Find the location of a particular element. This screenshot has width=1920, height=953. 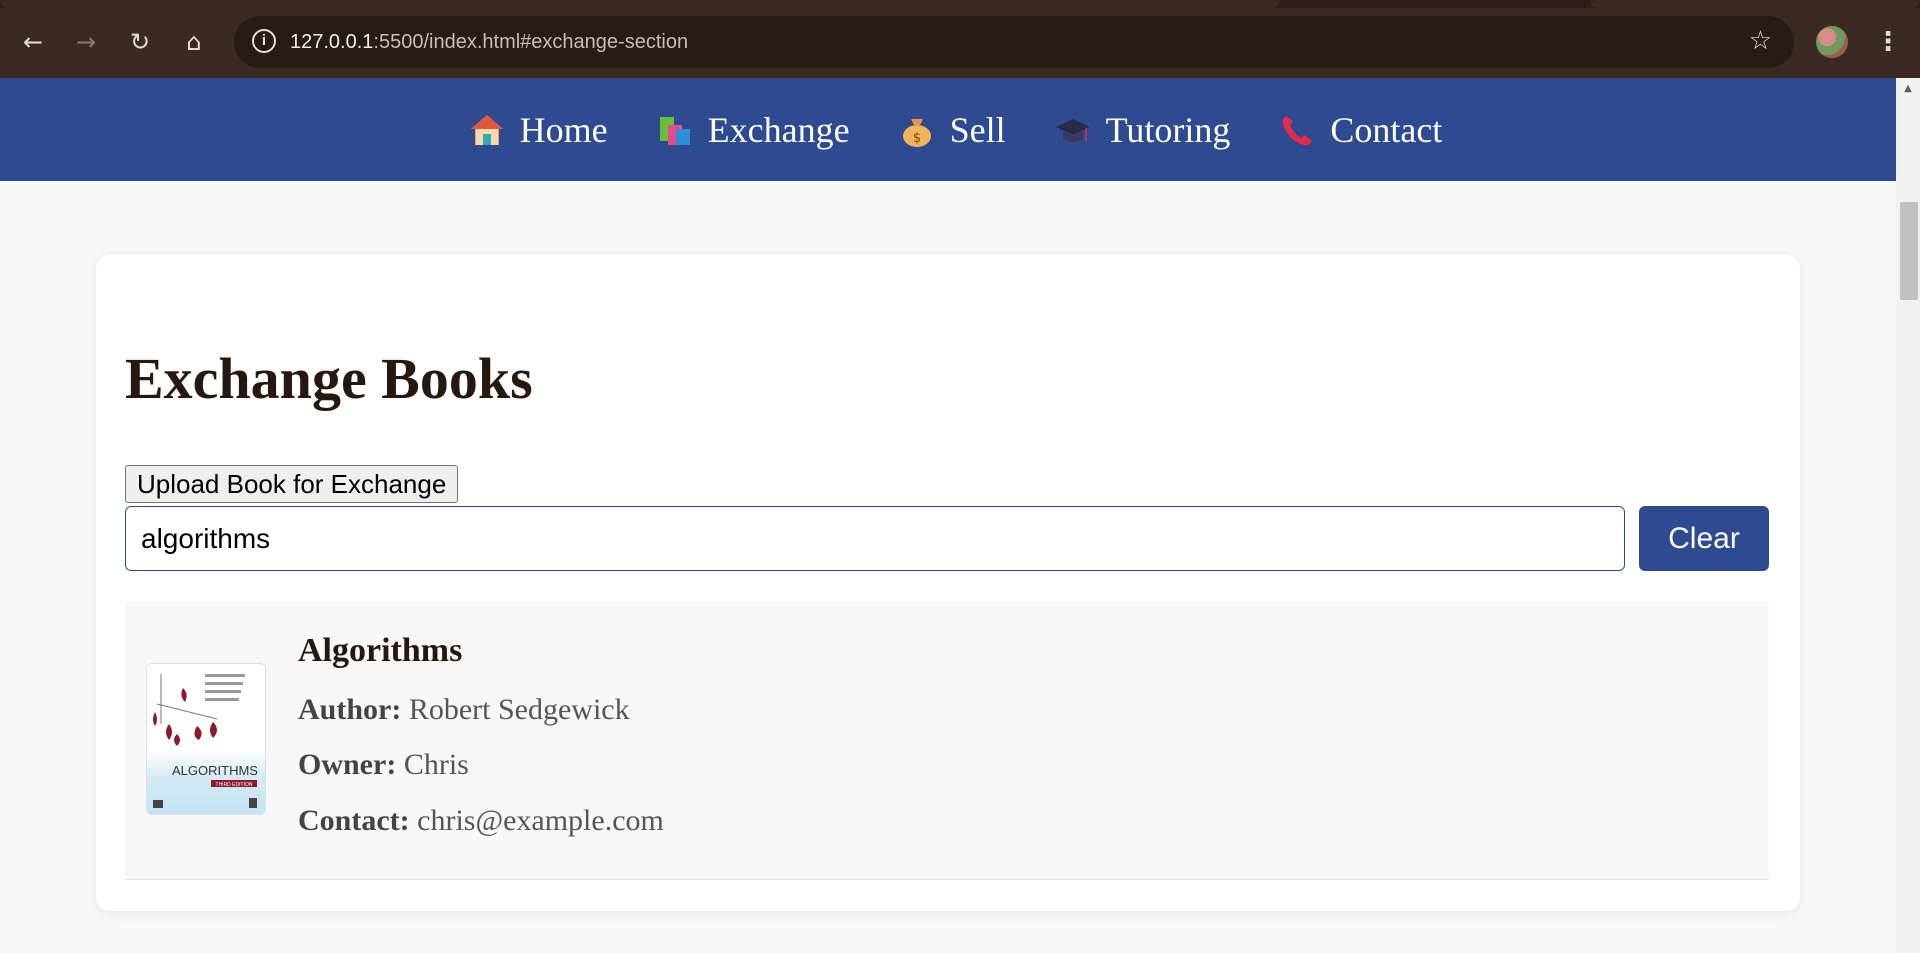

cover-edition: THIRD EDITION is located at coordinates (234, 785).